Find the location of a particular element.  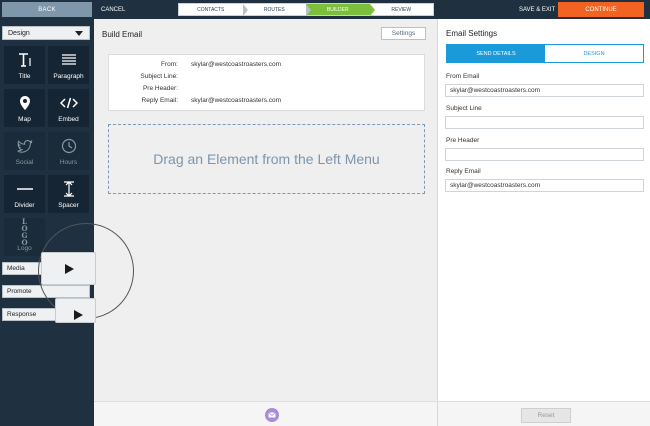

tile-label: Embed is located at coordinates (68, 119).